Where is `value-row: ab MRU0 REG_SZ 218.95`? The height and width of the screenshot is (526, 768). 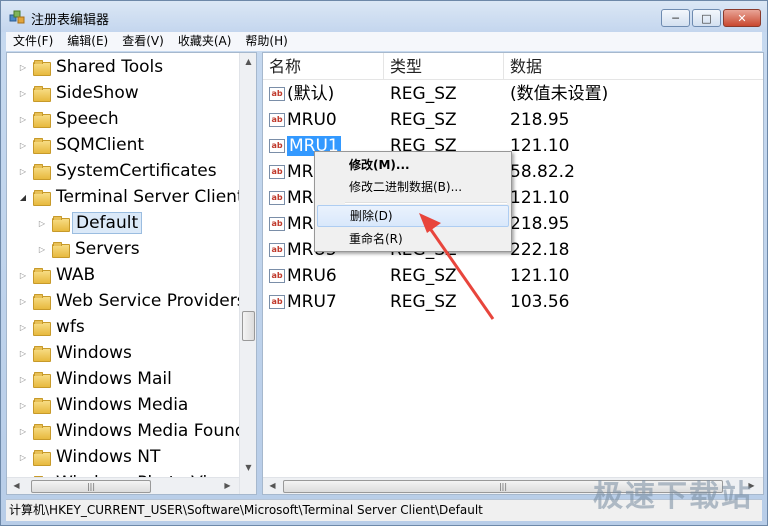
value-row: ab MRU0 REG_SZ 218.95 is located at coordinates (513, 120).